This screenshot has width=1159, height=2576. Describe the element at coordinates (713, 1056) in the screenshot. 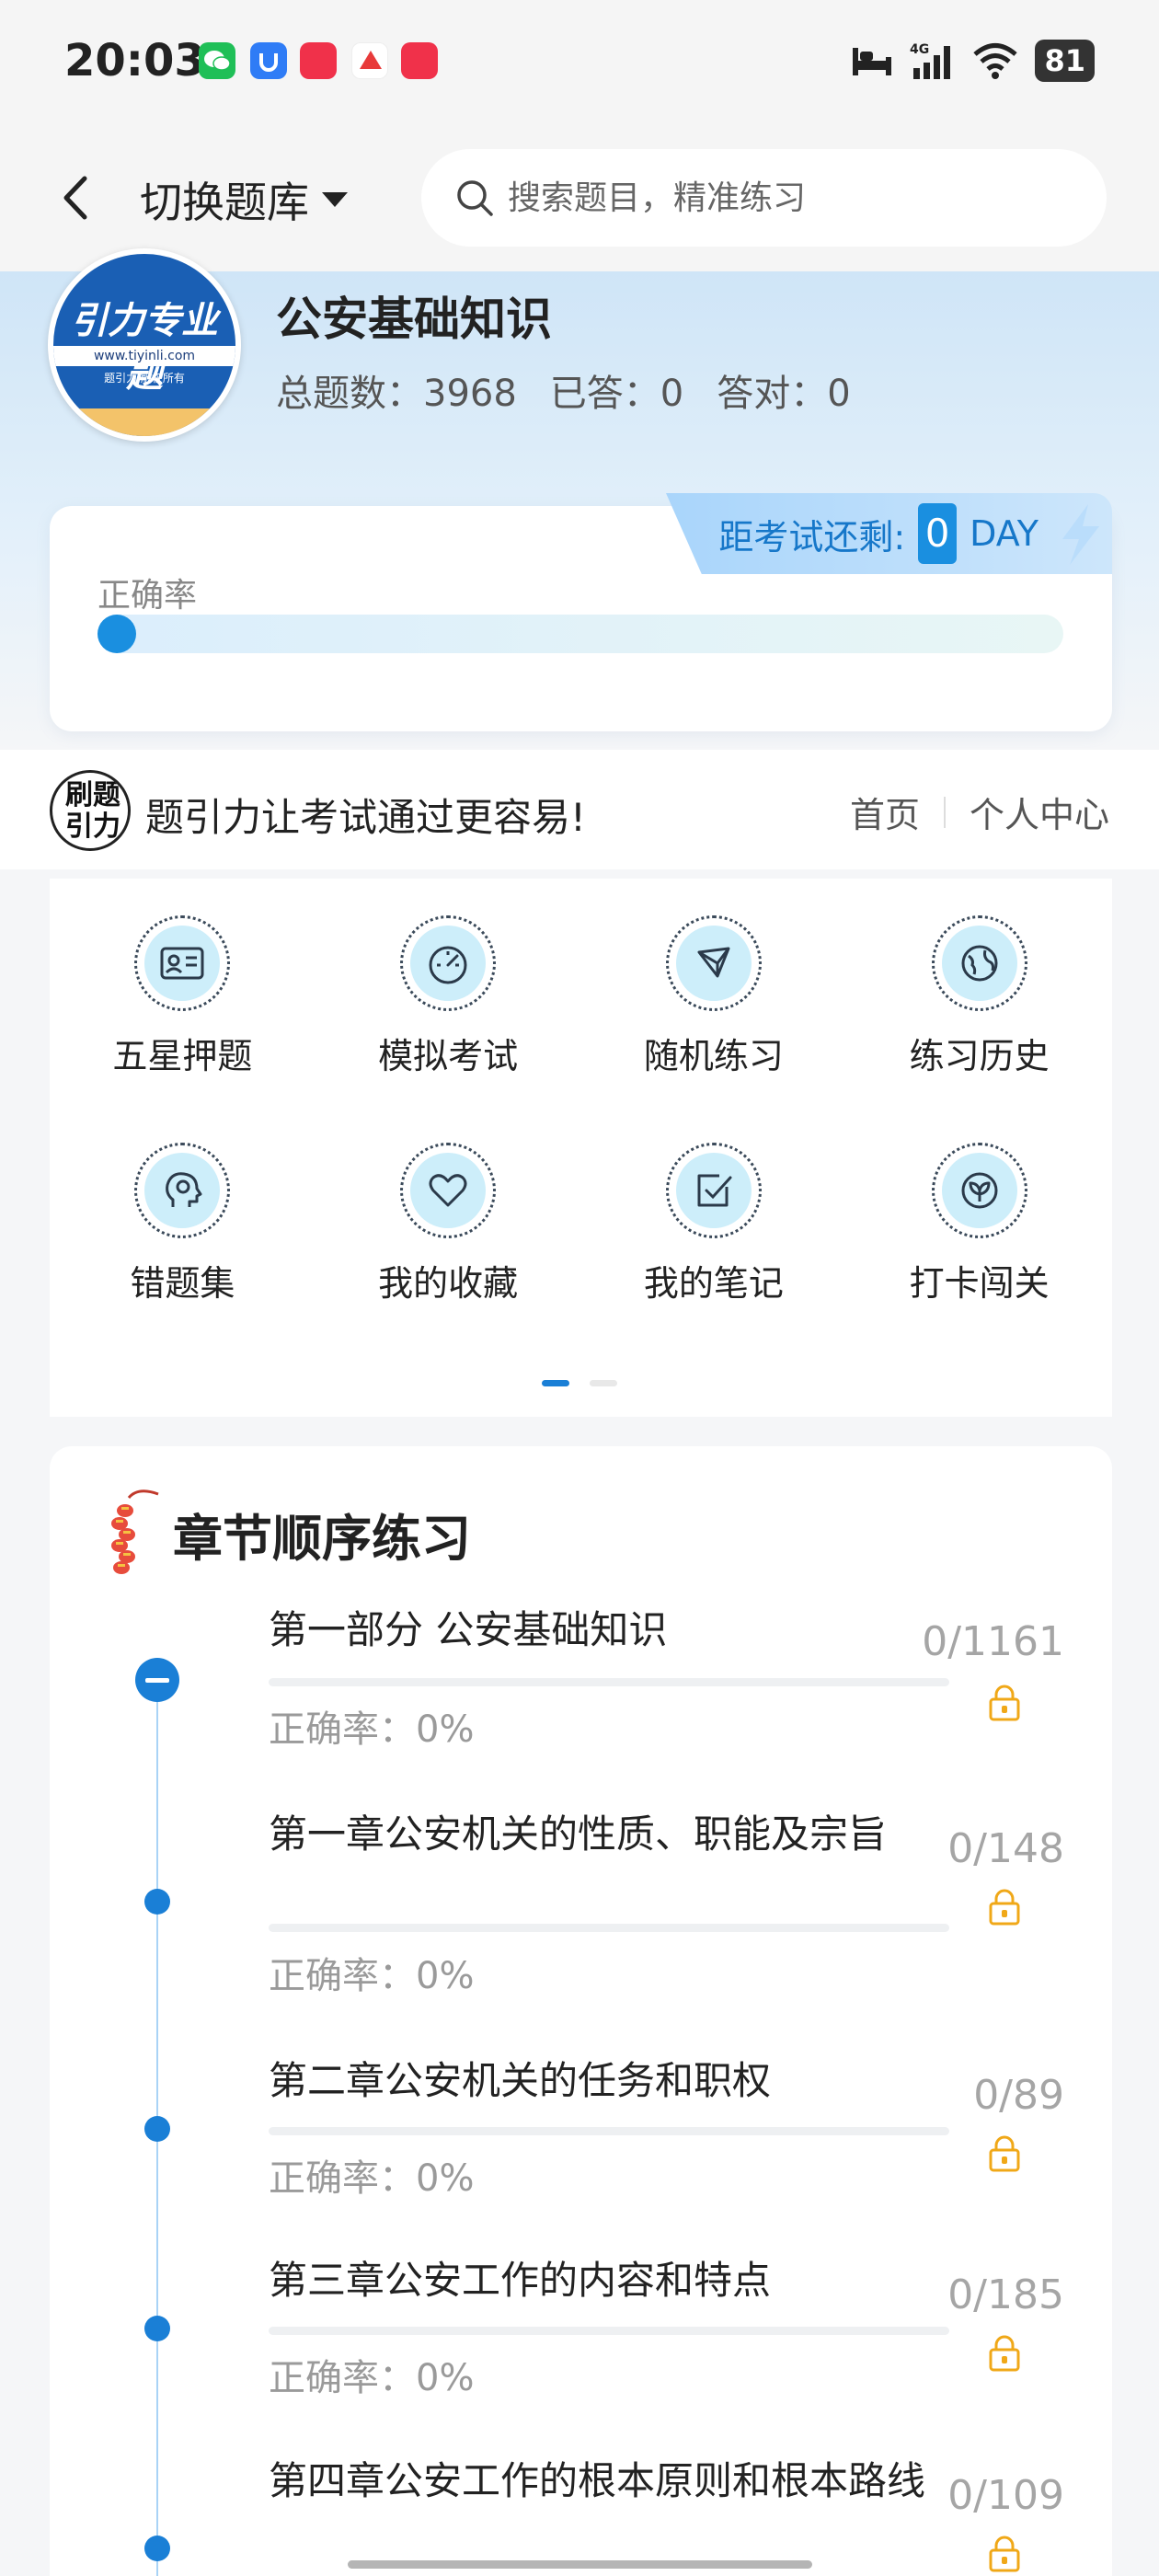

I see `menu-label: 随机练习` at that location.